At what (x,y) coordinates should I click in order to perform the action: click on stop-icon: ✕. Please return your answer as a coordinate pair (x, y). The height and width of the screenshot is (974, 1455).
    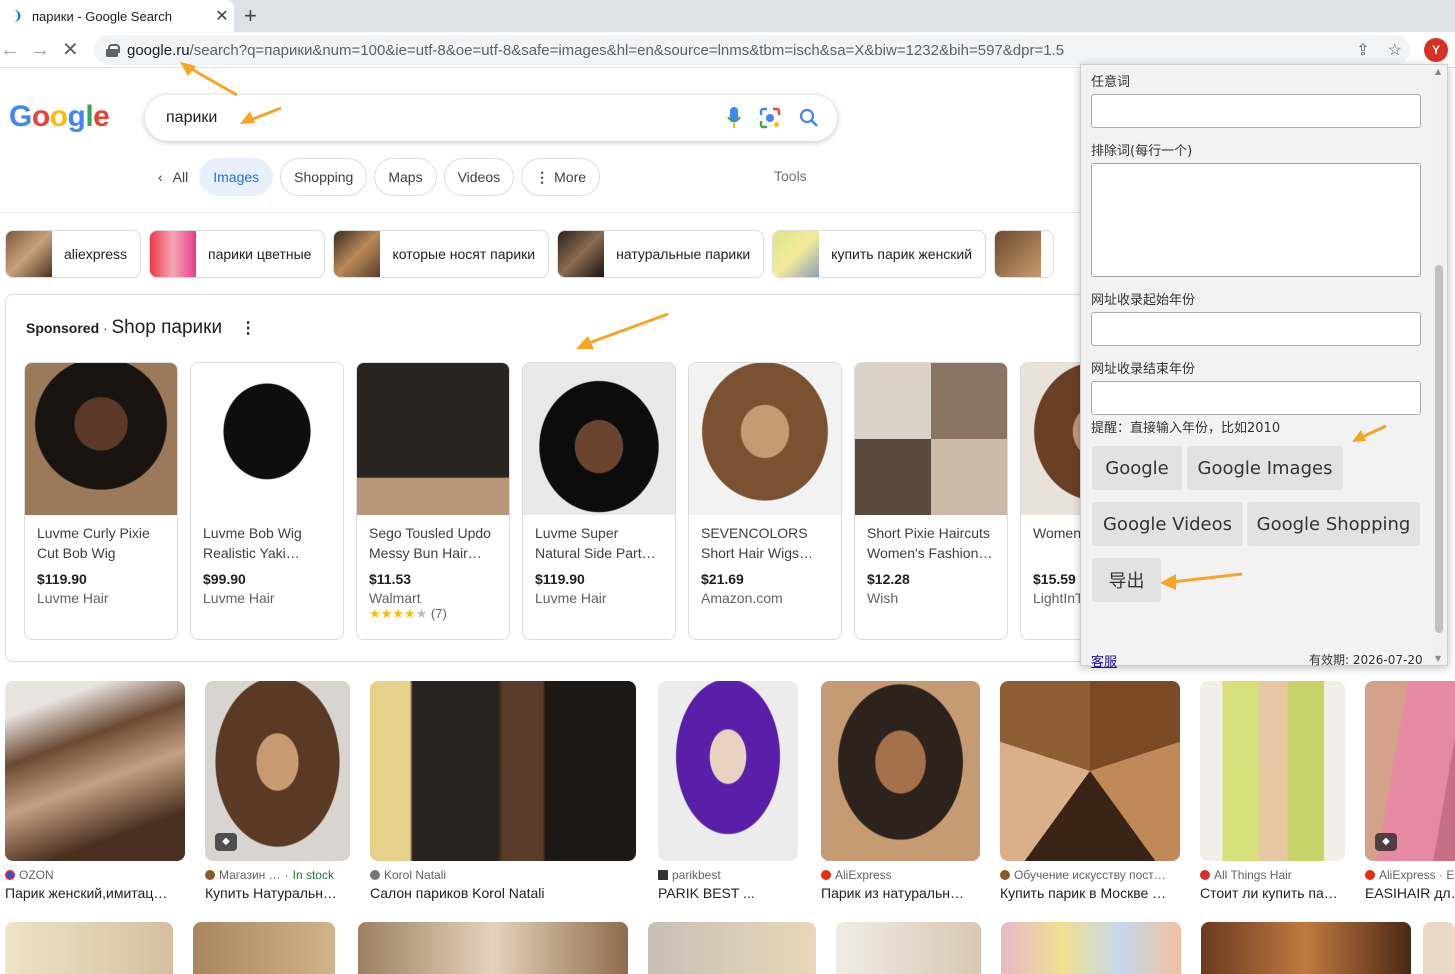
    Looking at the image, I should click on (70, 50).